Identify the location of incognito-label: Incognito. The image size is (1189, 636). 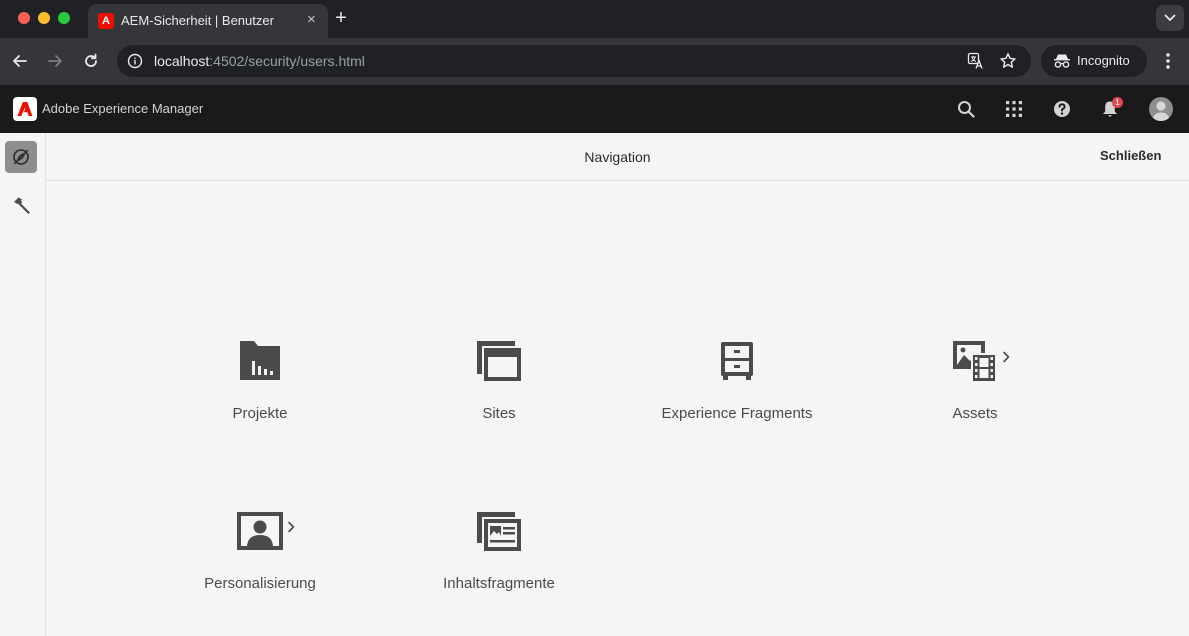
(1103, 60).